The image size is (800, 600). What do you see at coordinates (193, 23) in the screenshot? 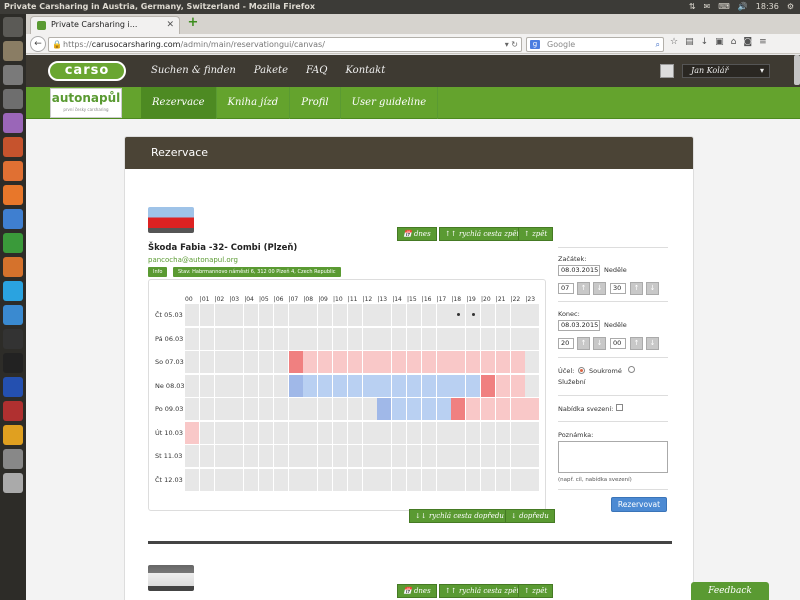
I see `new-tab-icon: +` at bounding box center [193, 23].